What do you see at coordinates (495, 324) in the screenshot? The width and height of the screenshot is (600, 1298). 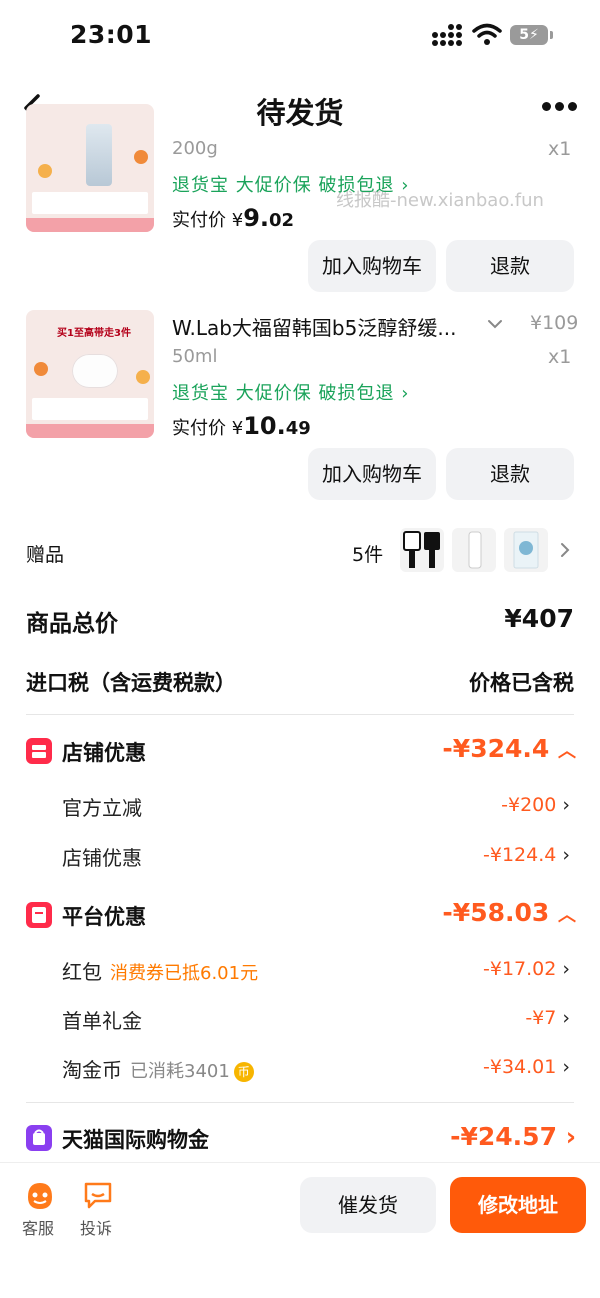 I see `chevron-down-icon` at bounding box center [495, 324].